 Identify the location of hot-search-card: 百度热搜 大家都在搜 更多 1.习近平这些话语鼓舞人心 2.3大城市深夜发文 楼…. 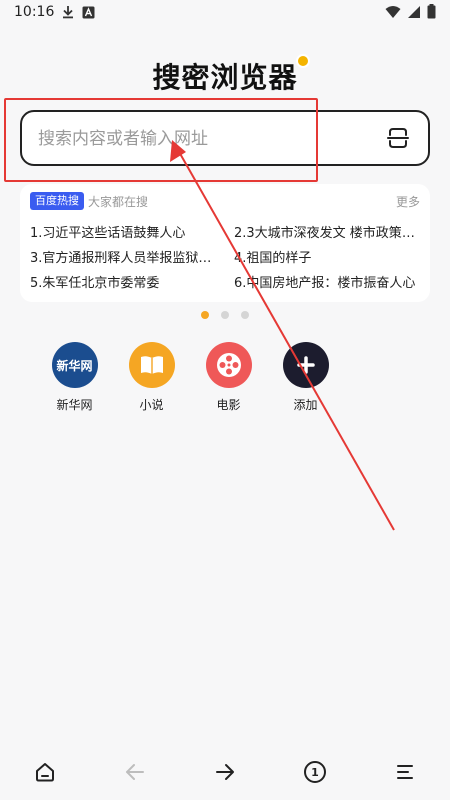
(225, 243).